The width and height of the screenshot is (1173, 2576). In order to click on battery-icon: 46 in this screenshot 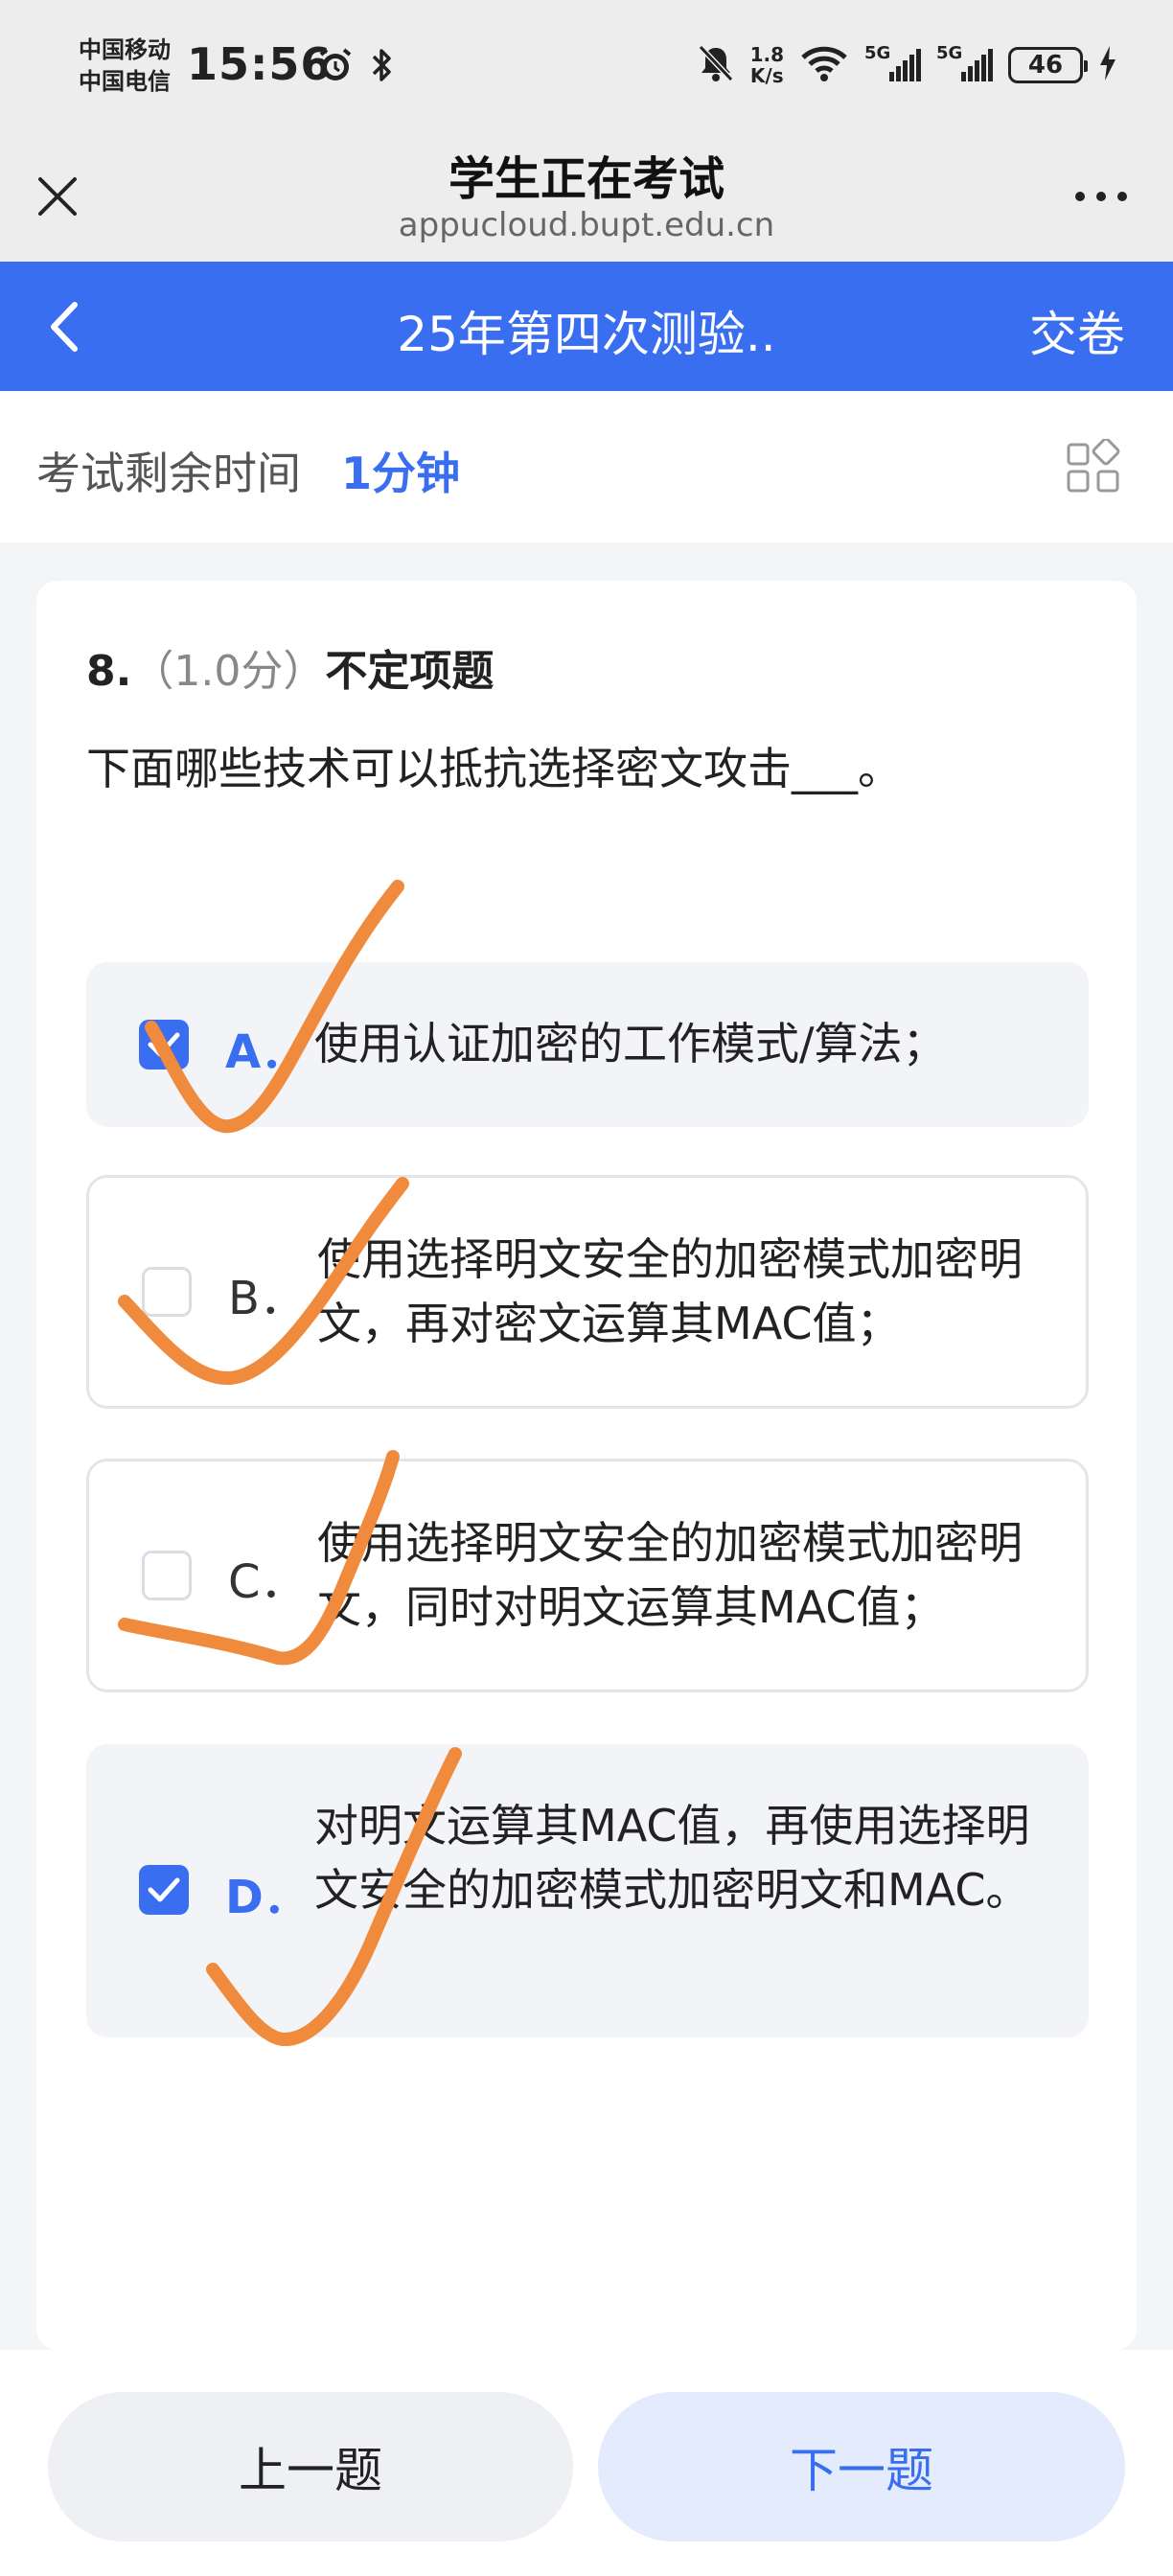, I will do `click(1048, 65)`.